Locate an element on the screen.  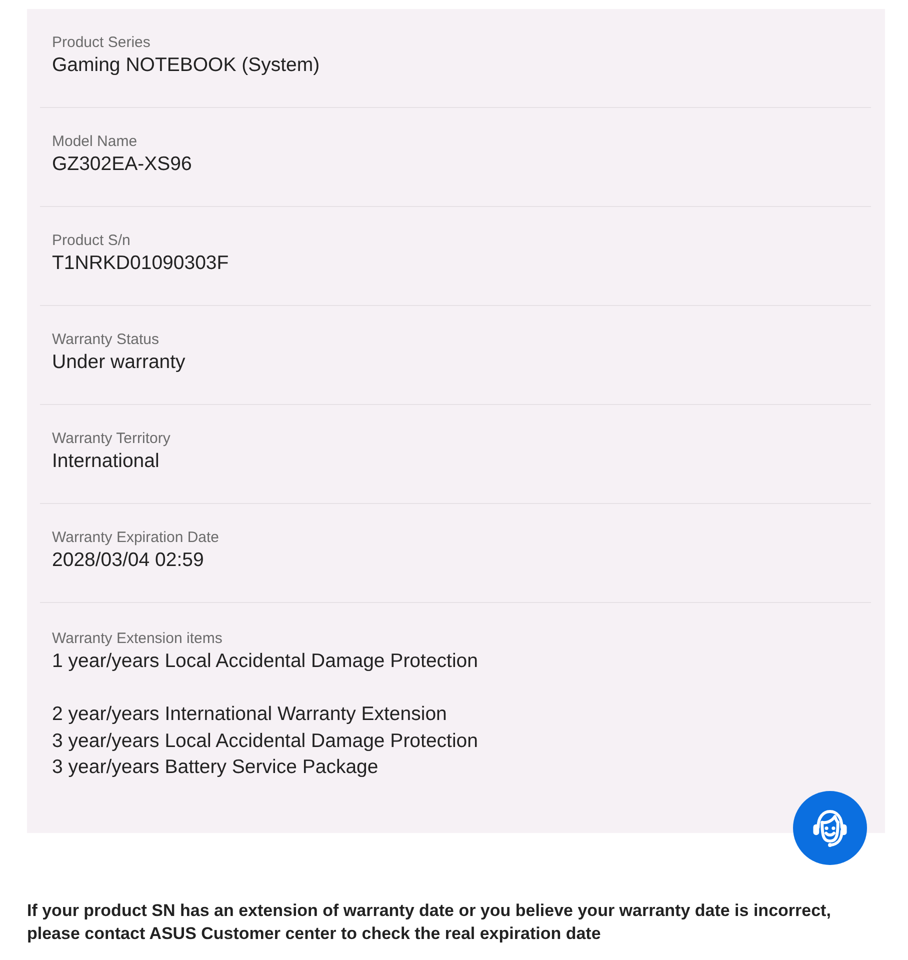
field-value: Gaming NOTEBOOK (System) is located at coordinates (186, 65).